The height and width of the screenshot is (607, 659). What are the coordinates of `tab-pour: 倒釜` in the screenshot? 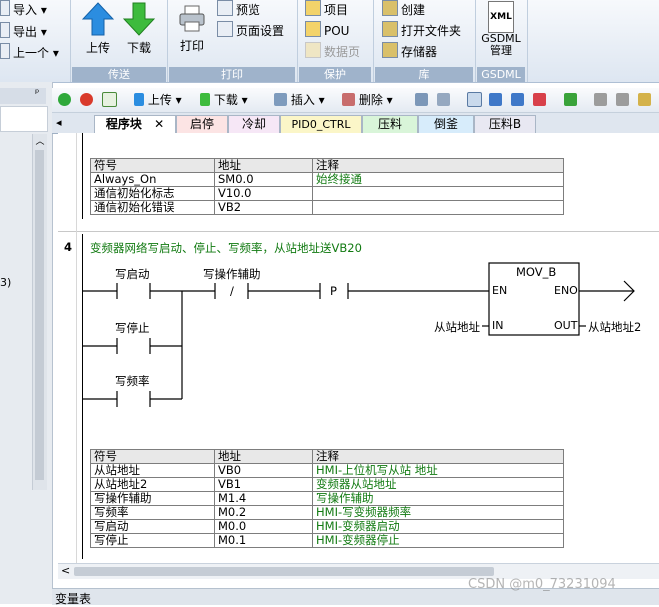 It's located at (446, 124).